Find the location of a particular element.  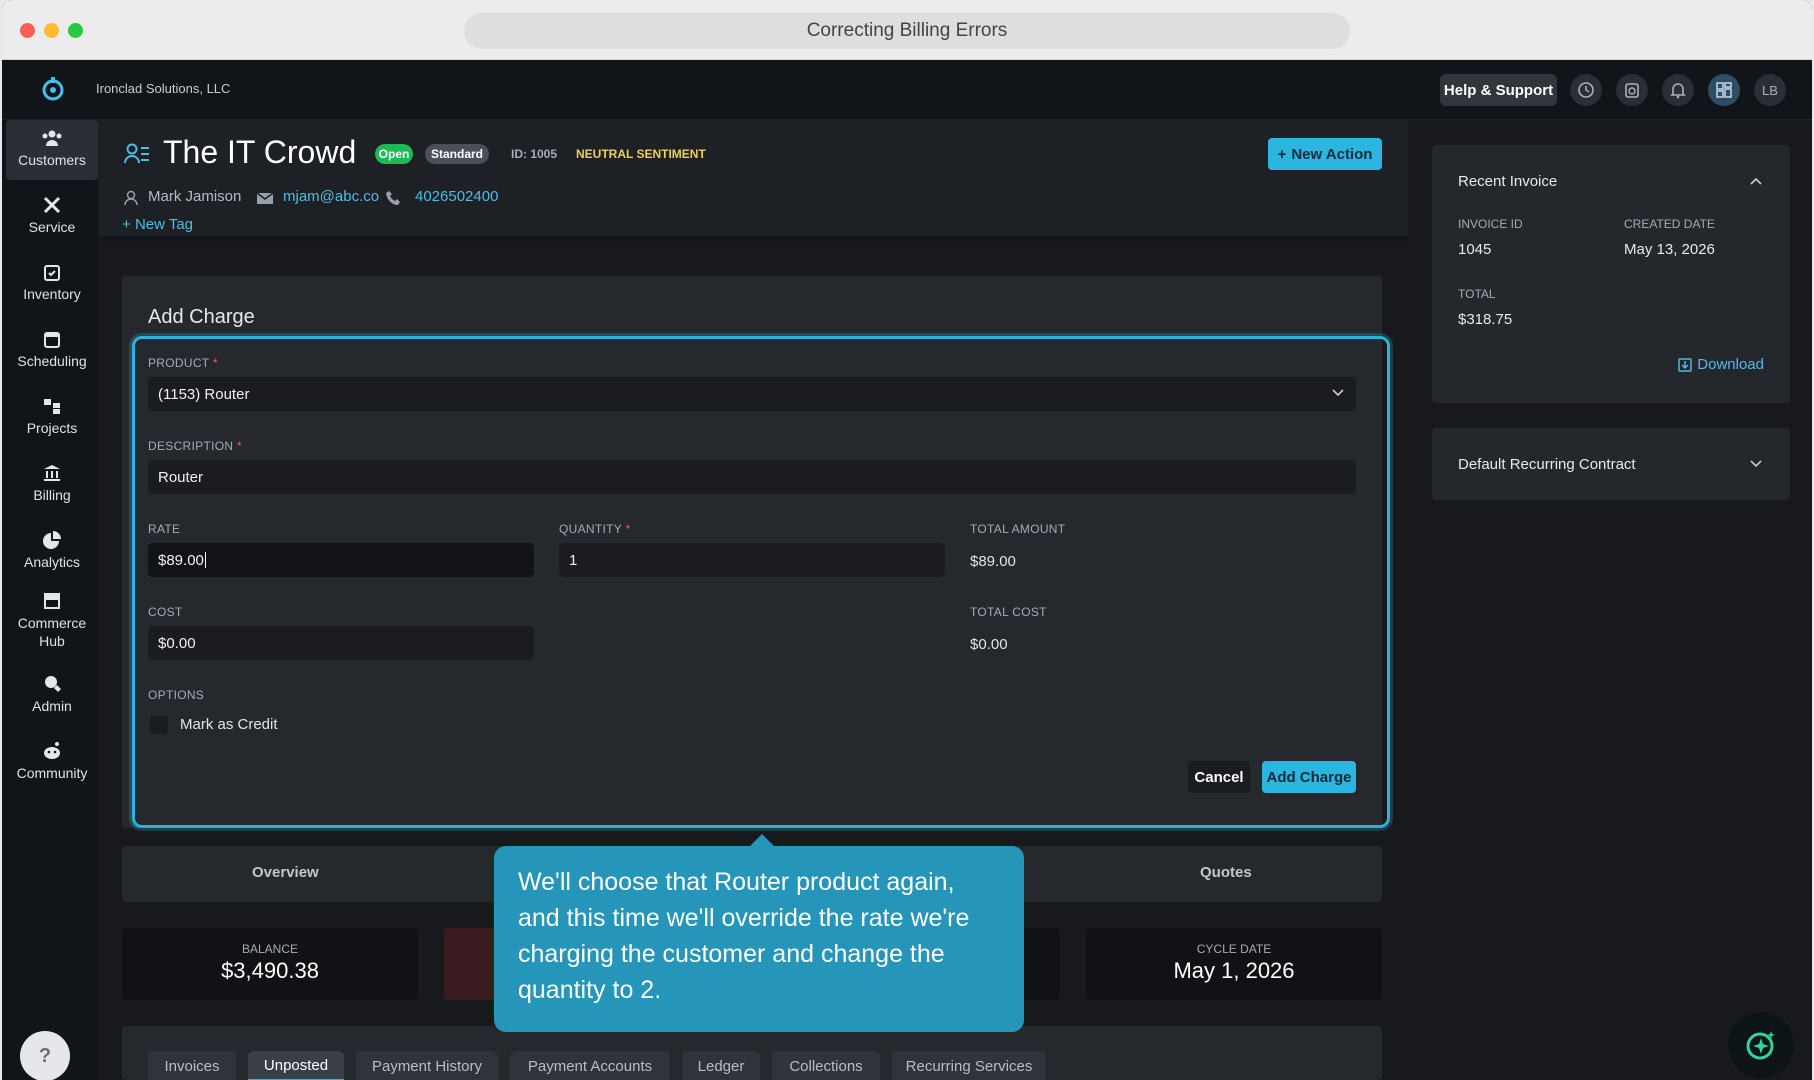

download-link: Download is located at coordinates (1721, 364).